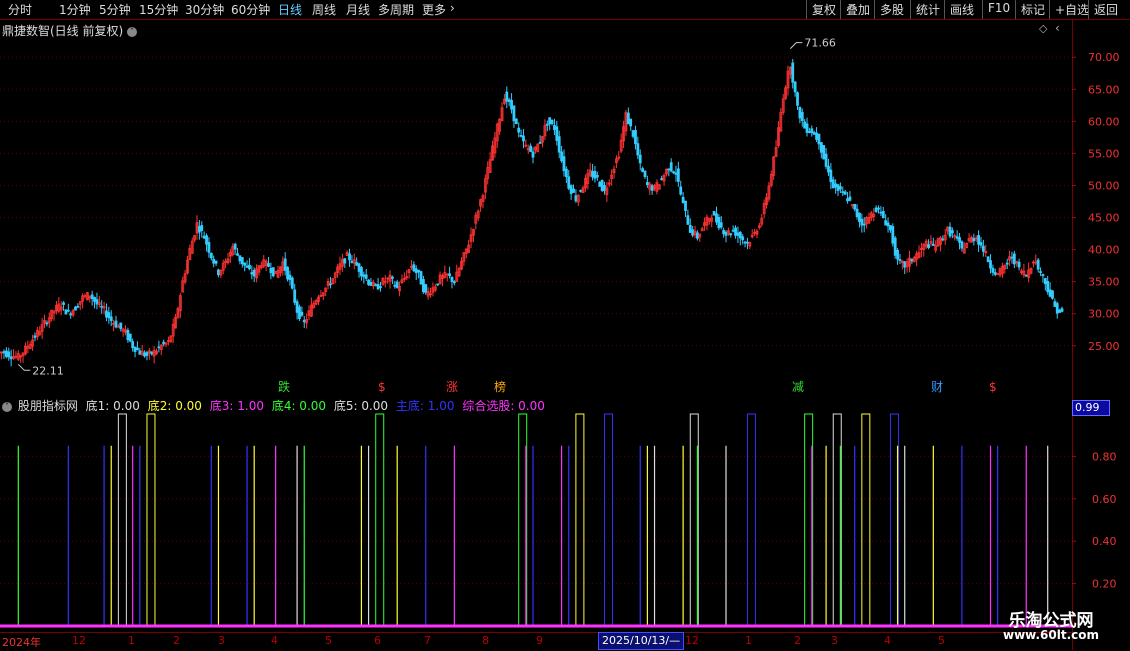 The height and width of the screenshot is (651, 1130). I want to click on event-marker: 榜, so click(500, 386).